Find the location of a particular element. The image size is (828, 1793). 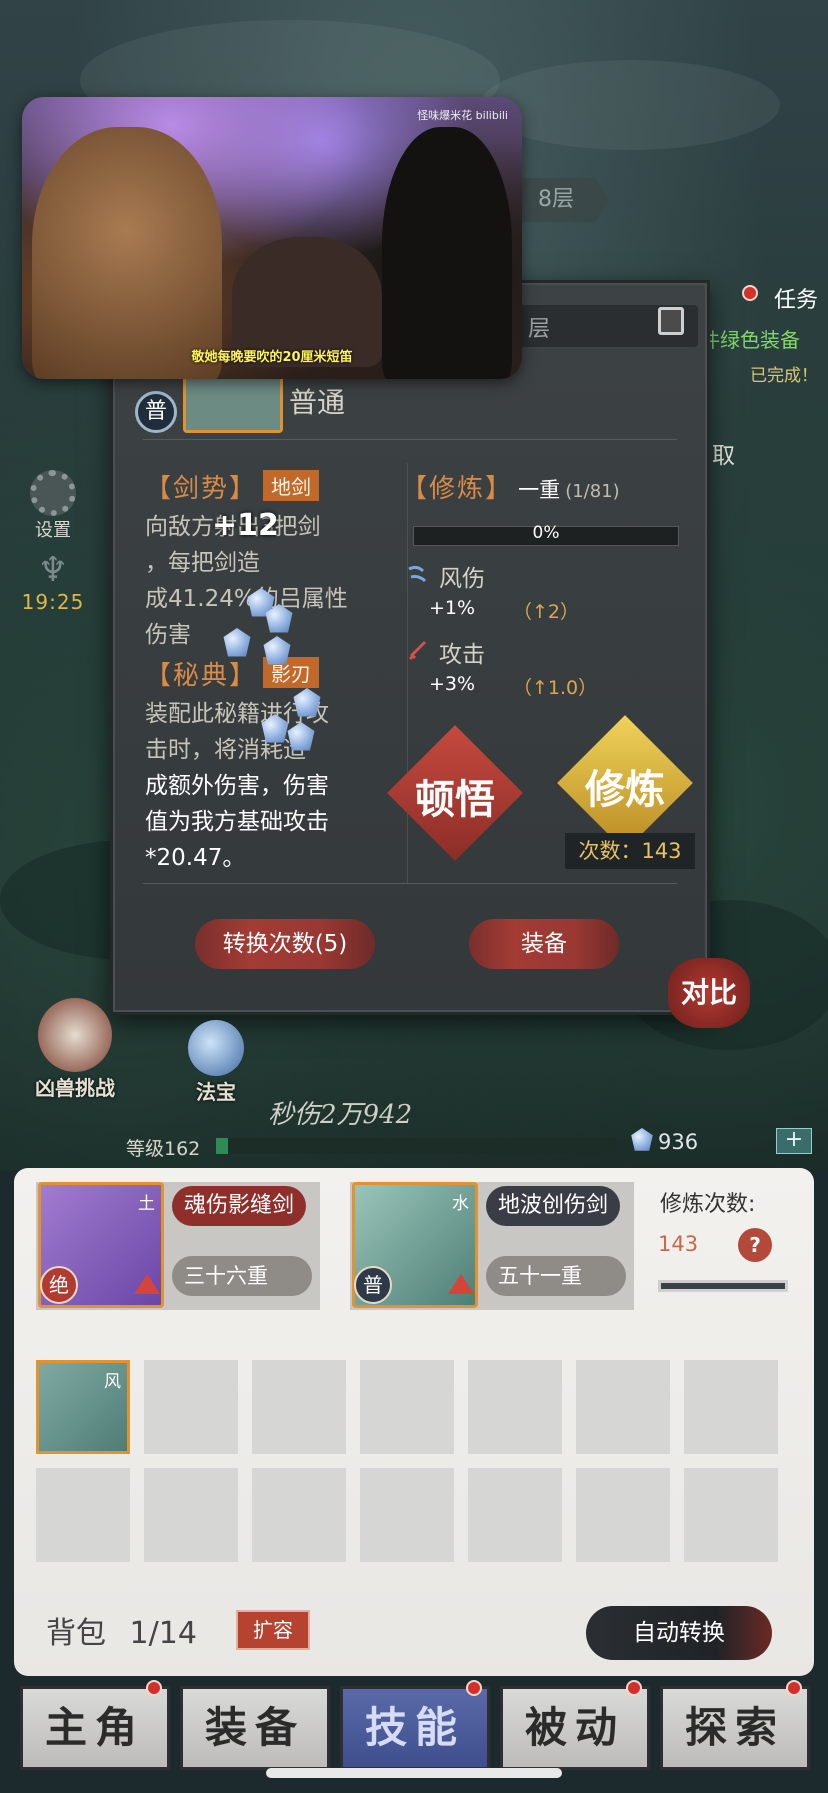

cultivate-title: 【修炼】 is located at coordinates (457, 489).